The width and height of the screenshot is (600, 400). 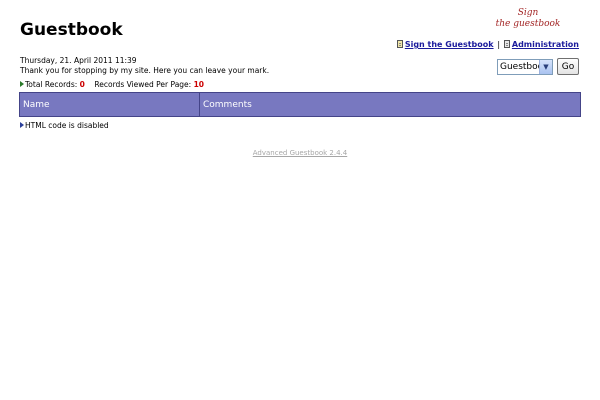 What do you see at coordinates (78, 60) in the screenshot?
I see `current-date: Thursday, 21. April 2011 11:39` at bounding box center [78, 60].